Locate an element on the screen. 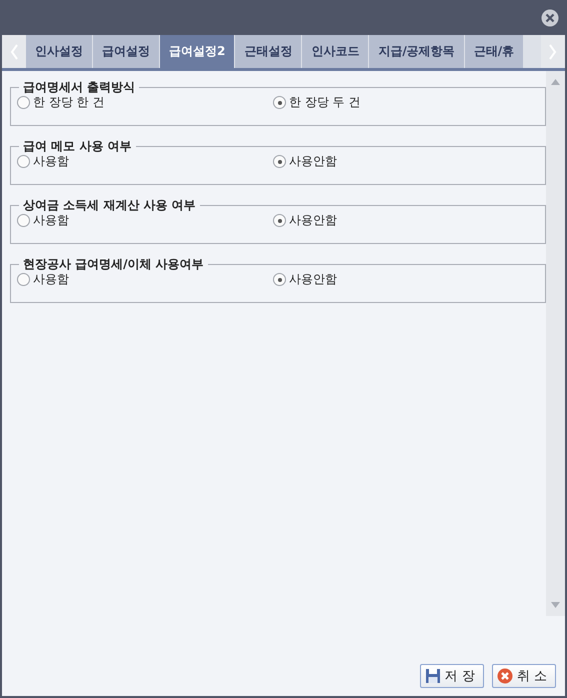 The width and height of the screenshot is (567, 698). group-title: 급여 메모 사용 여부 is located at coordinates (77, 146).